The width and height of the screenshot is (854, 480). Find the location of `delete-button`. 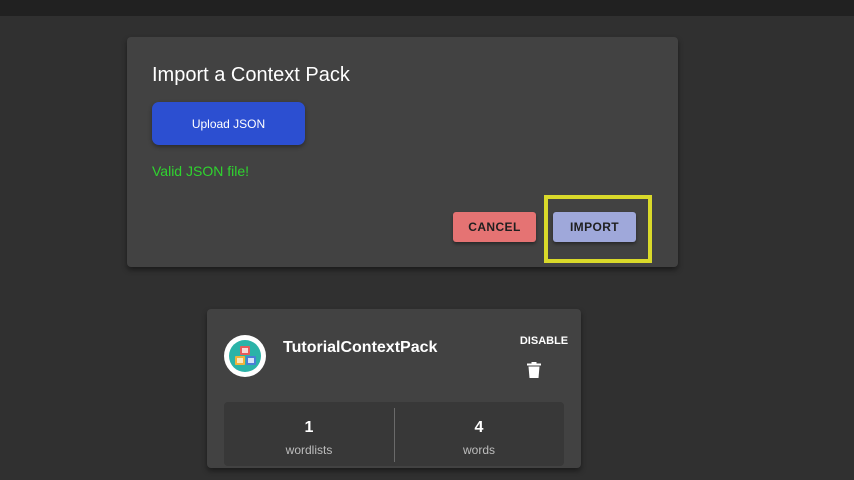

delete-button is located at coordinates (534, 371).